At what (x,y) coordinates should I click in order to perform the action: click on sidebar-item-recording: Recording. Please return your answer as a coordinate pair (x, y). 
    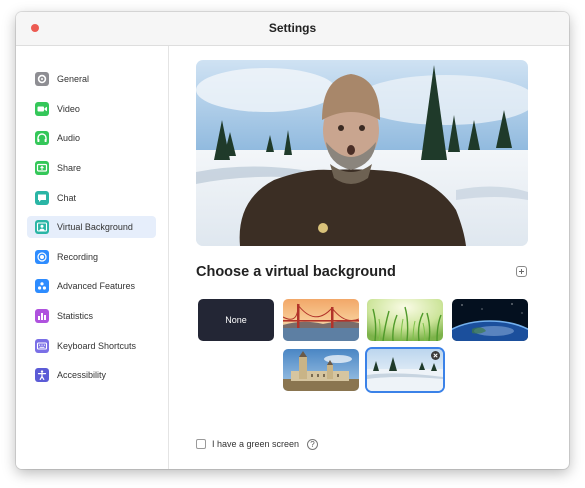
    Looking at the image, I should click on (91, 257).